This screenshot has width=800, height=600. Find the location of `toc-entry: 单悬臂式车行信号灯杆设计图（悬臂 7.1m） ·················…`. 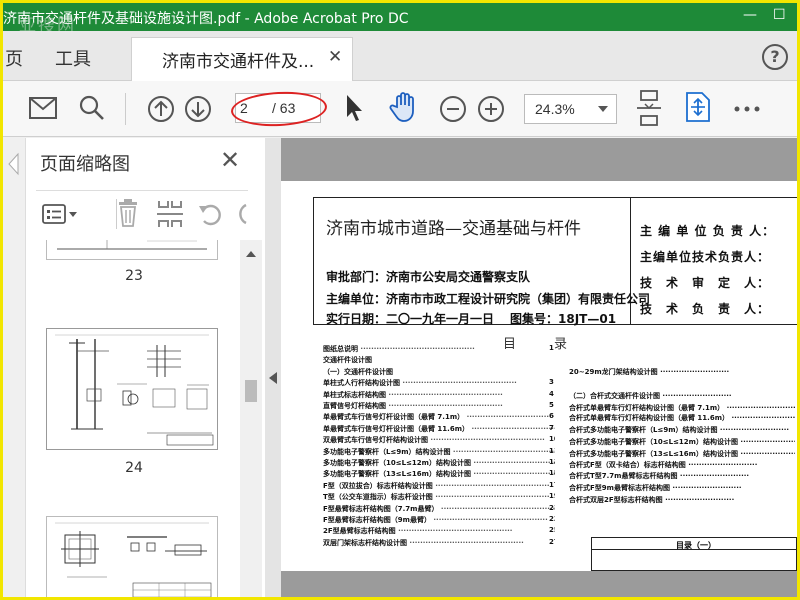

toc-entry: 单悬臂式车行信号灯杆设计图（悬臂 7.1m） ·················… is located at coordinates (439, 417).